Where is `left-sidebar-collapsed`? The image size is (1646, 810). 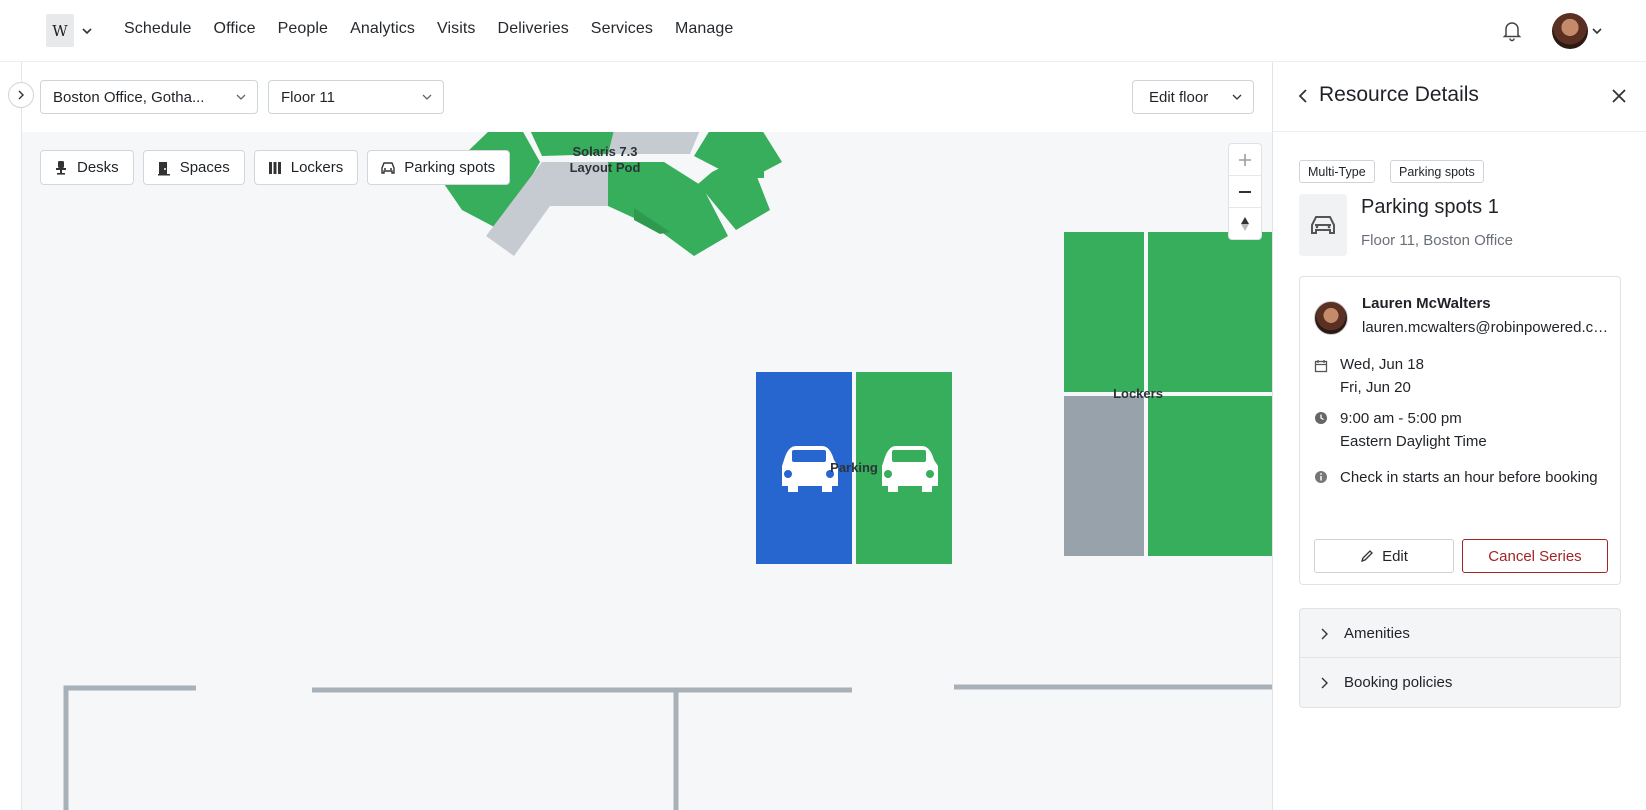
left-sidebar-collapsed is located at coordinates (11, 436).